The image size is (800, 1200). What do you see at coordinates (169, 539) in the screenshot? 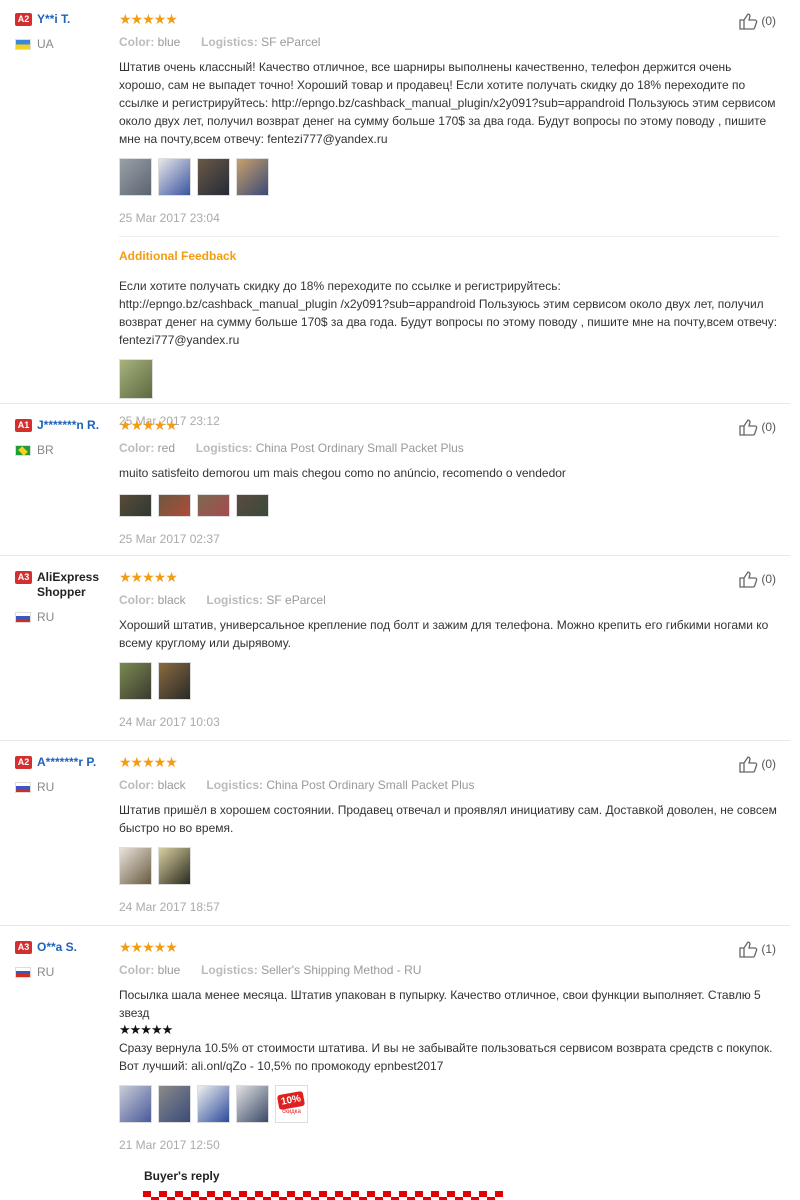
I see `review-date: 25 Mar 2017 02:37` at bounding box center [169, 539].